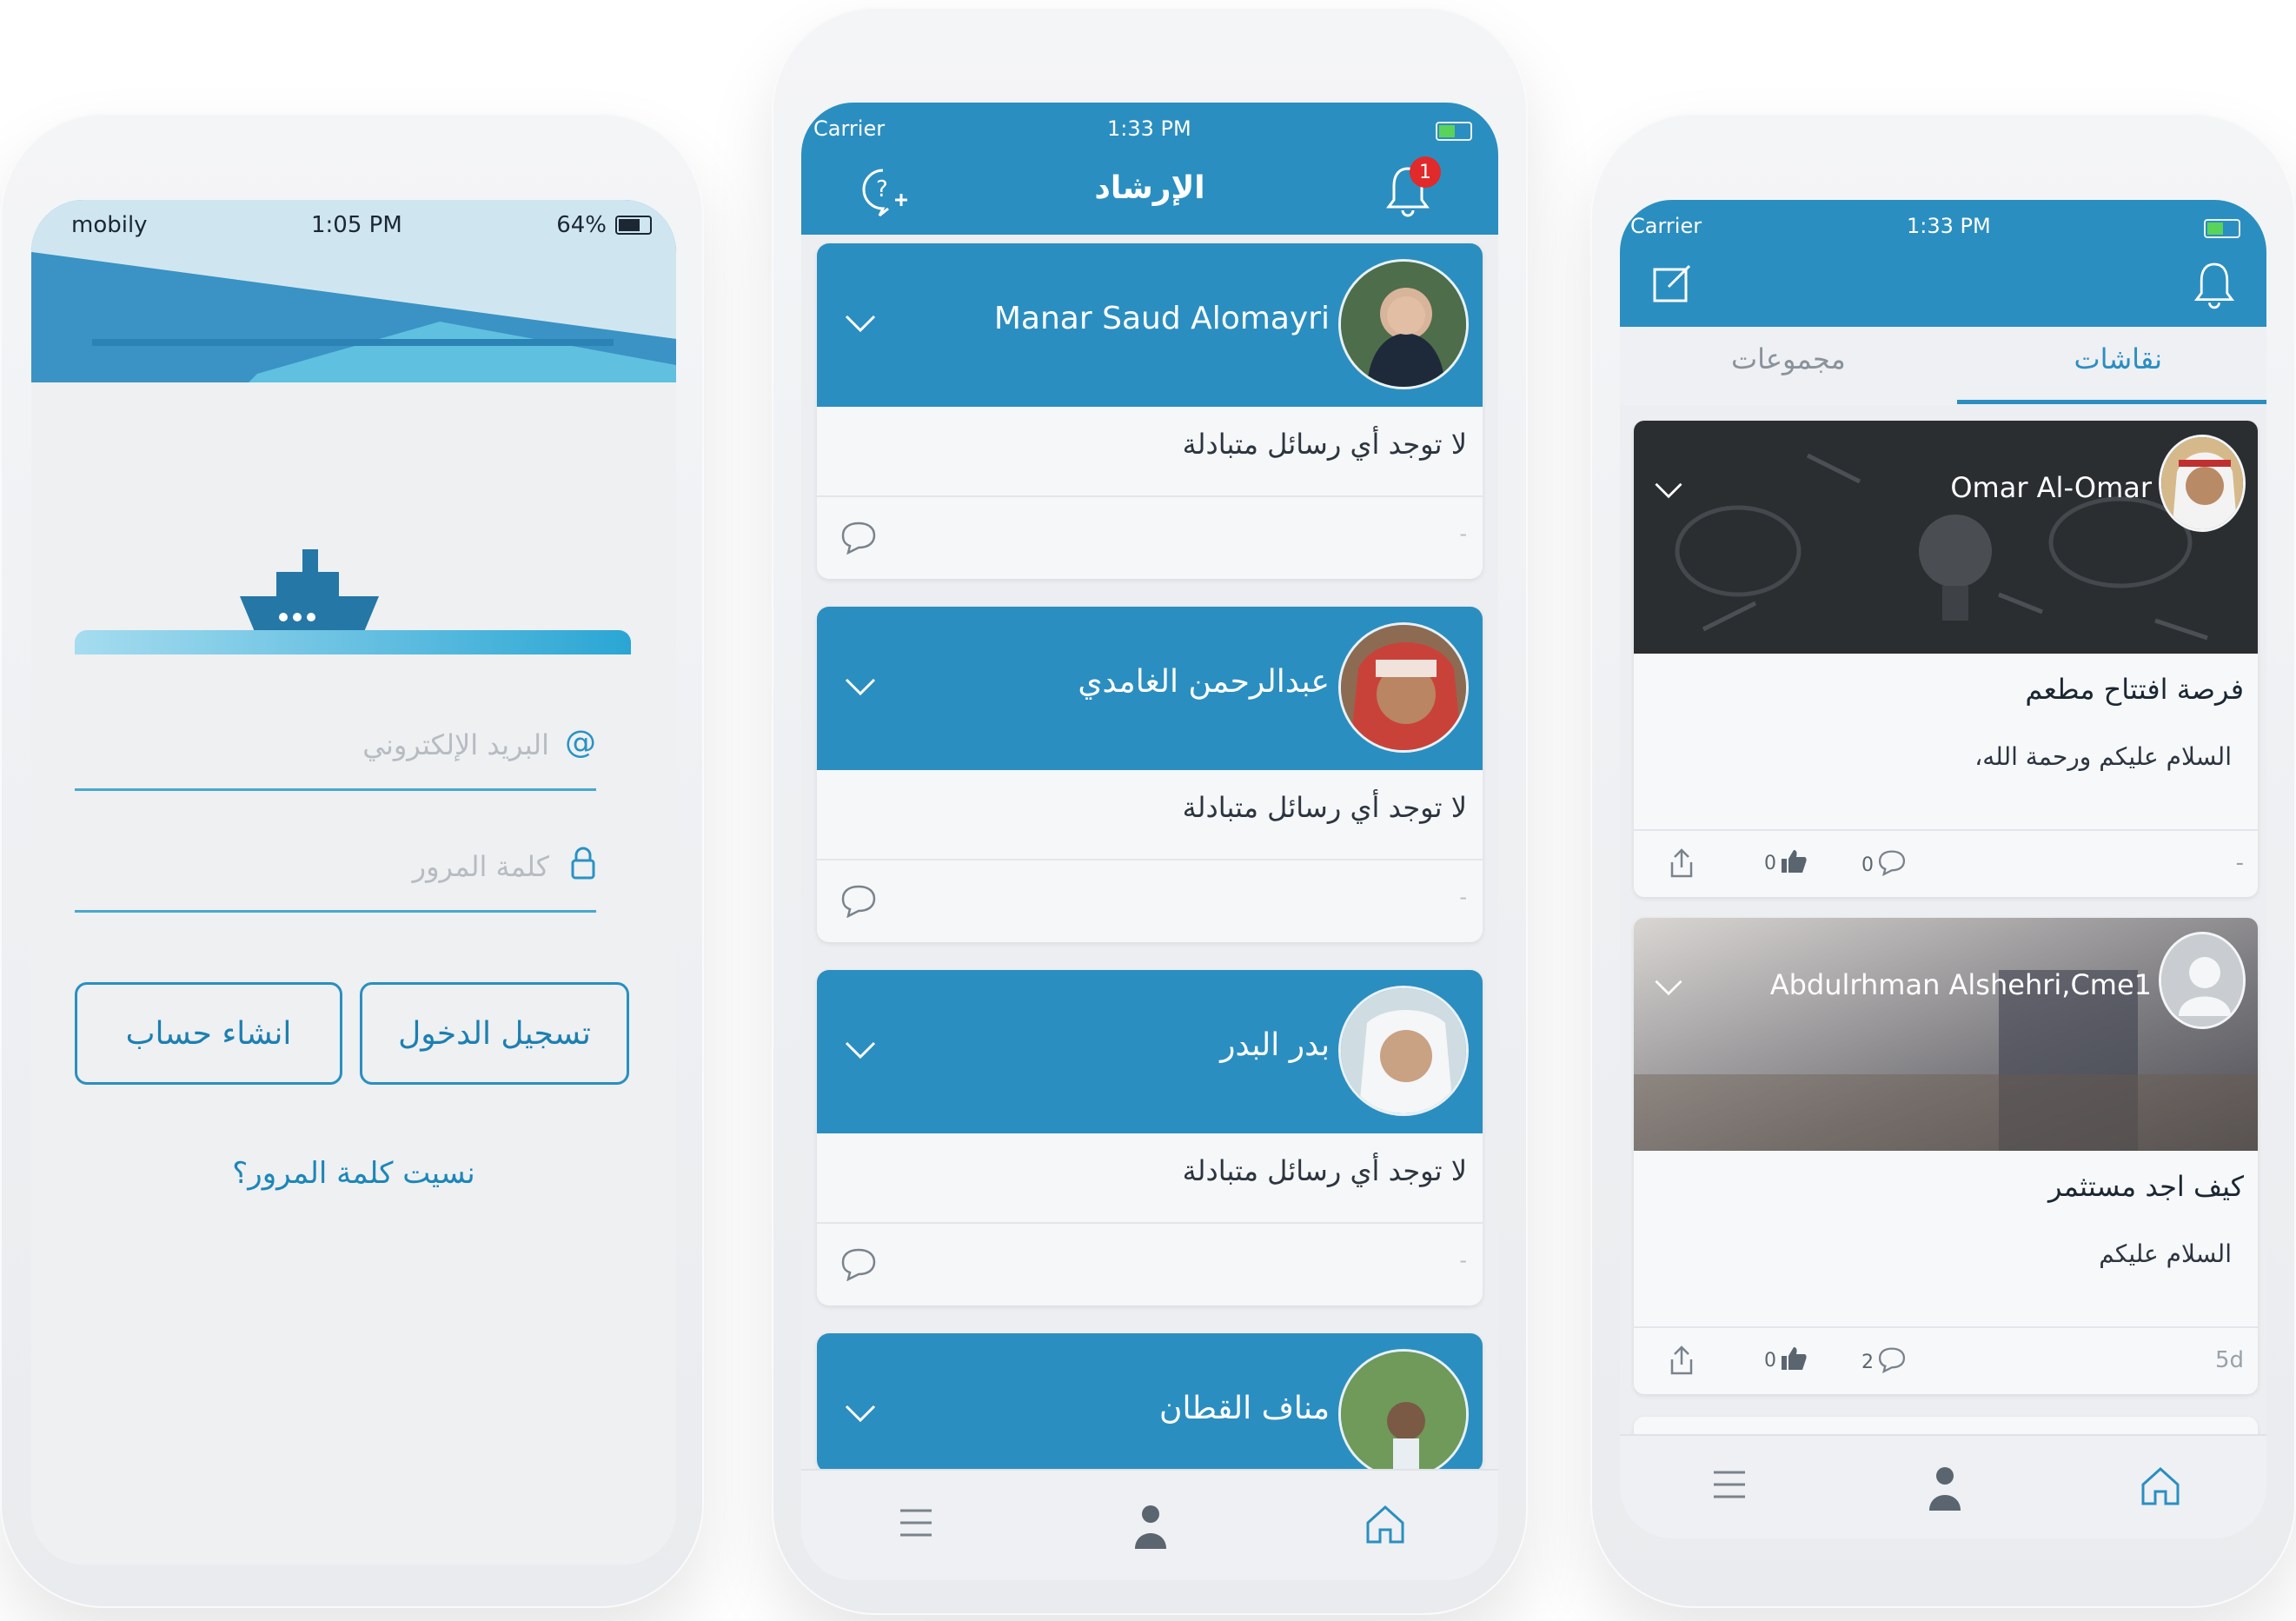 The image size is (2296, 1621). Describe the element at coordinates (480, 866) in the screenshot. I see `password-placeholder: كلمة المرور` at that location.